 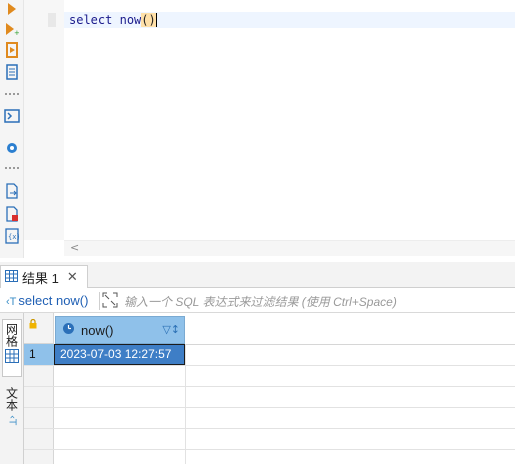 I want to click on tab-text: 文本 ‹T, so click(x=12, y=412).